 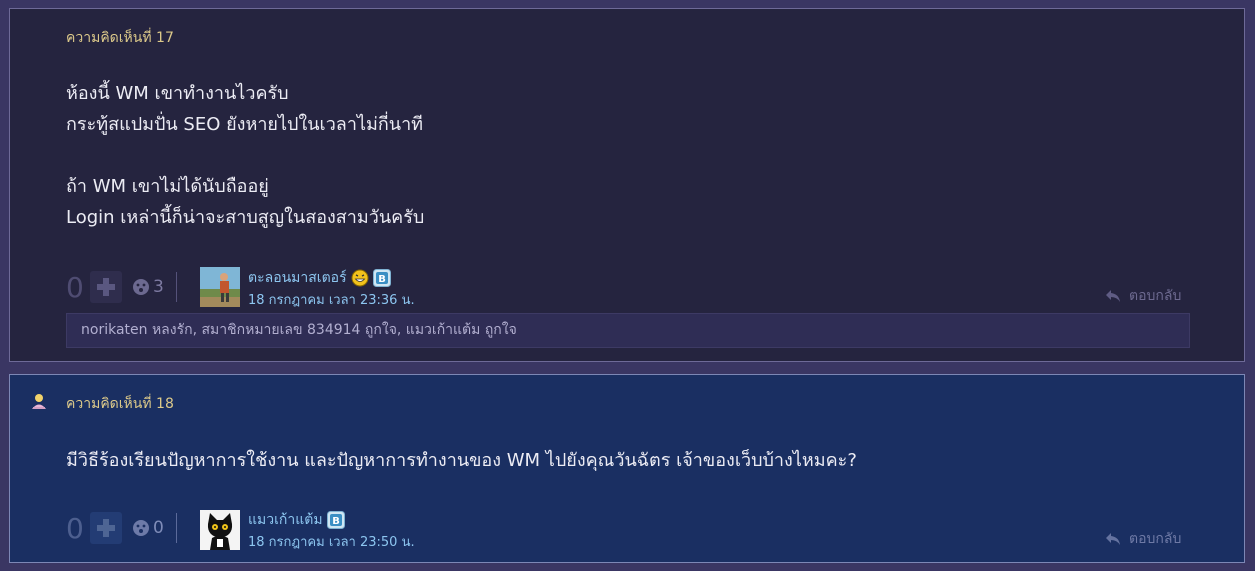 I want to click on author: แมวเก้าแต้ม B, so click(x=296, y=520).